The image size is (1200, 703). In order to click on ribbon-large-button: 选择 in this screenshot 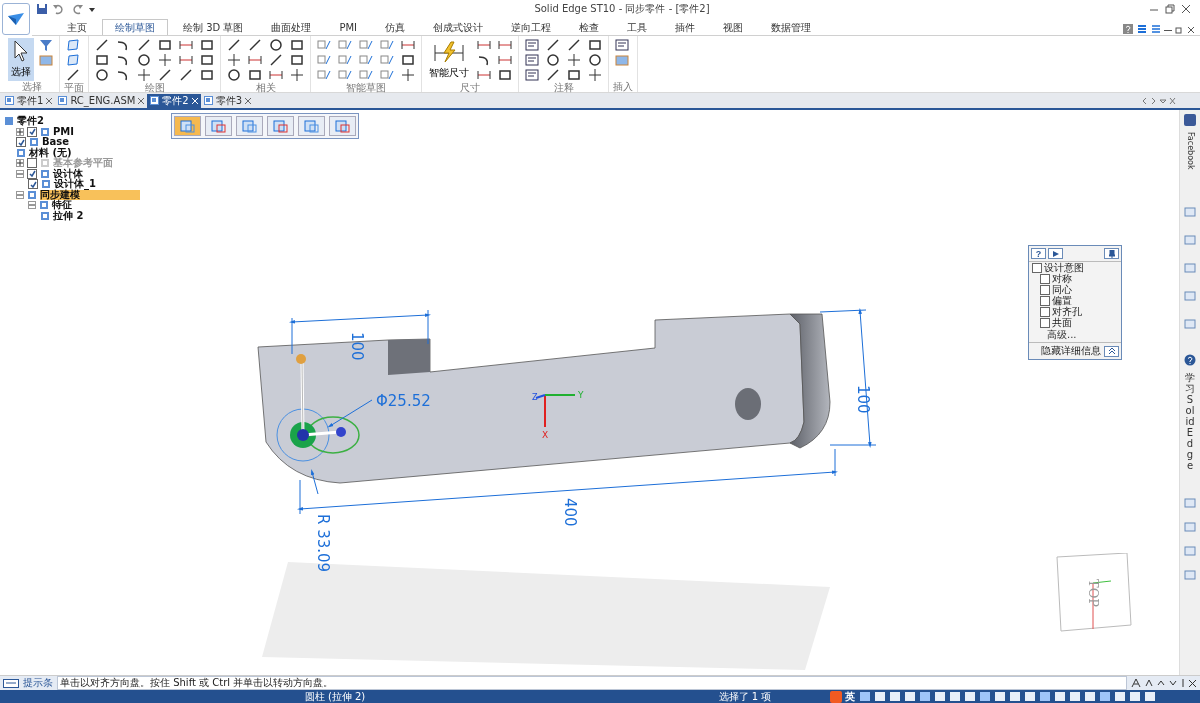, I will do `click(21, 59)`.